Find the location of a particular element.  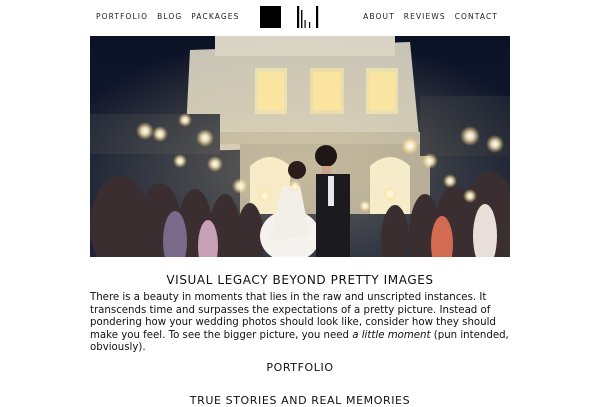

portfolio-heading: PORTFOLIO is located at coordinates (300, 367).